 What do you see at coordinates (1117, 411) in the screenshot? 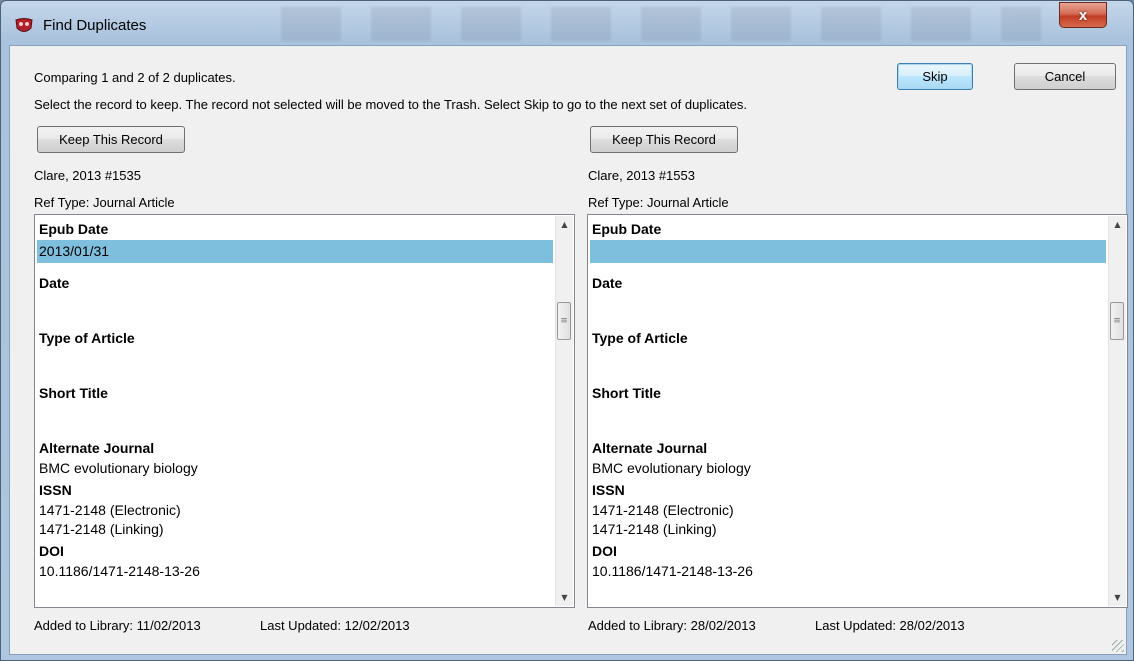
I see `right-scrollbar: ▲ ≡ ▼` at bounding box center [1117, 411].